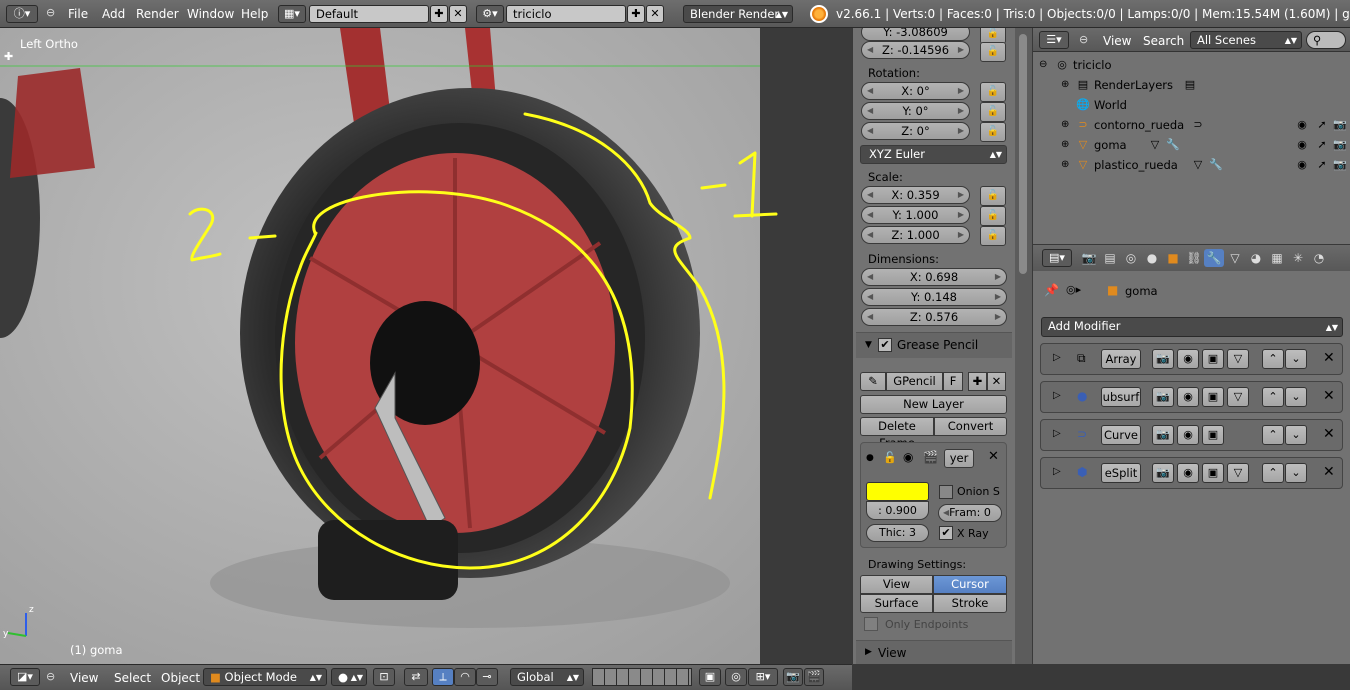 The height and width of the screenshot is (690, 1350). Describe the element at coordinates (265, 677) in the screenshot. I see `mode-select: ■ Object Mode ▲▼` at that location.